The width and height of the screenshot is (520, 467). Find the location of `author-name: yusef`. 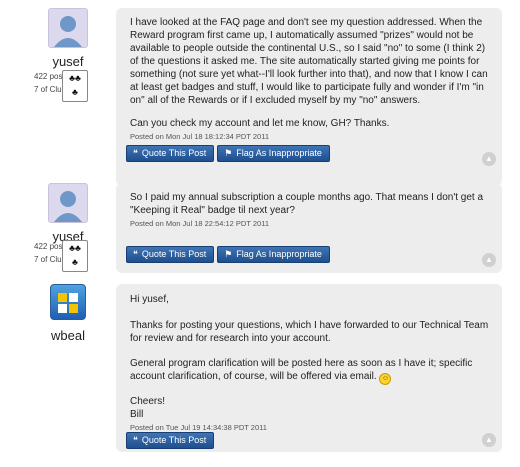

author-name: yusef is located at coordinates (68, 61).